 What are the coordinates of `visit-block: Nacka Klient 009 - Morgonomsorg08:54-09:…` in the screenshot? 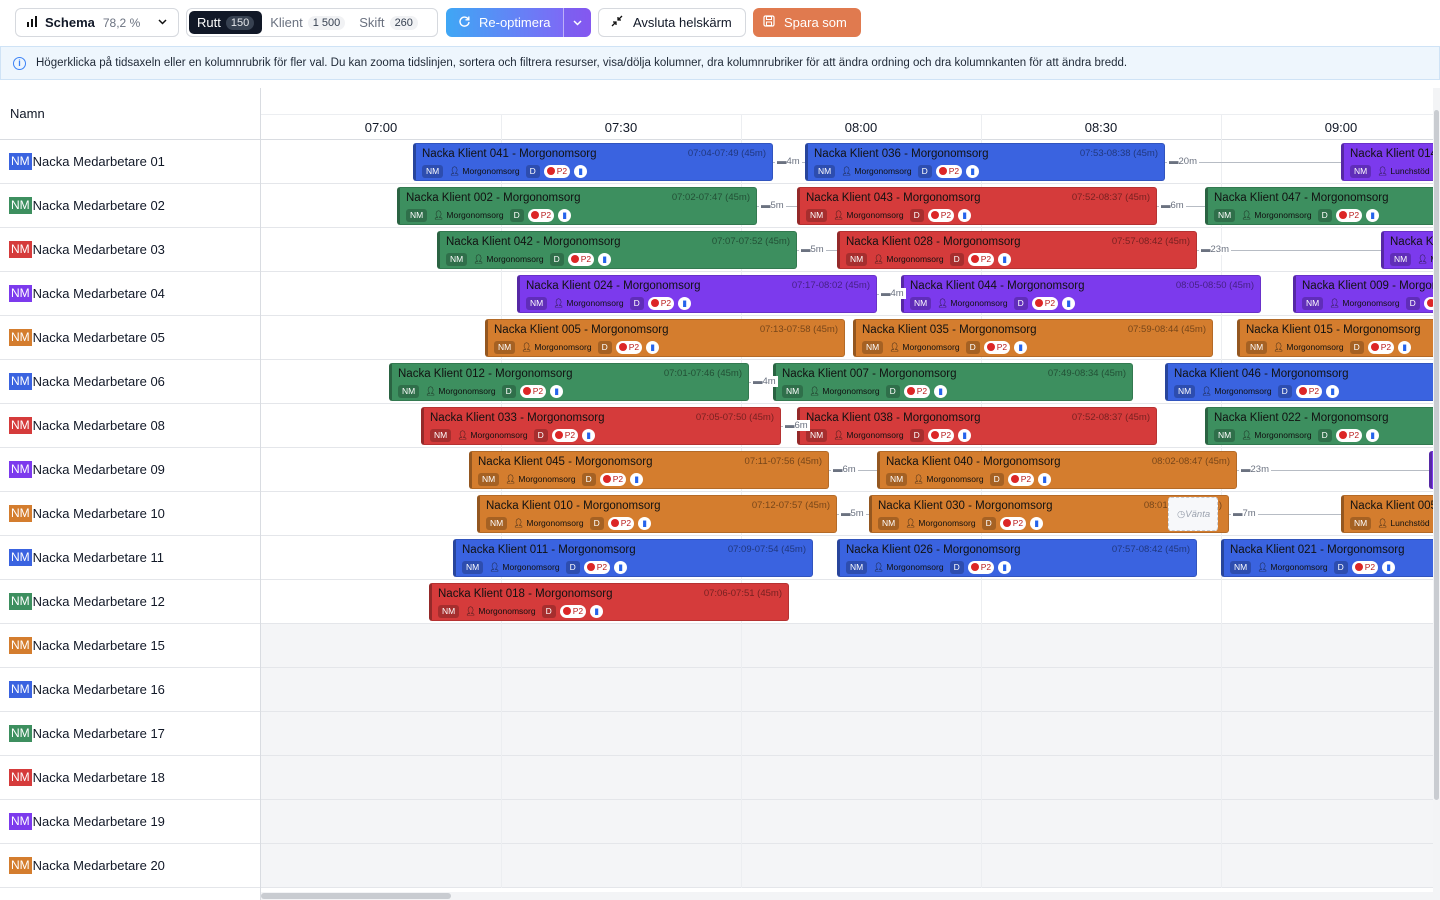 It's located at (1363, 294).